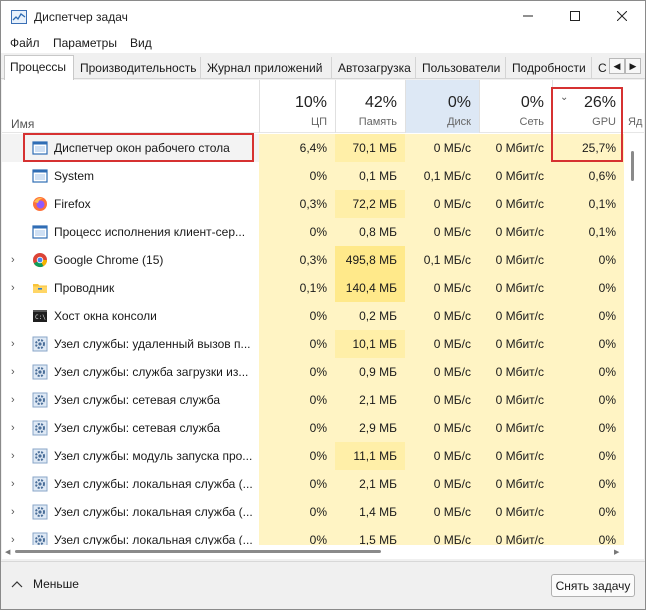 The height and width of the screenshot is (610, 646). Describe the element at coordinates (459, 122) in the screenshot. I see `disk-label: Диск` at that location.